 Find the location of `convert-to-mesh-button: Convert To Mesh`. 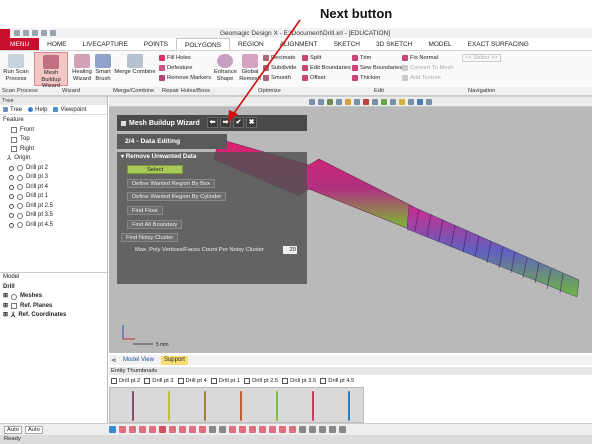

convert-to-mesh-button: Convert To Mesh is located at coordinates (428, 68).